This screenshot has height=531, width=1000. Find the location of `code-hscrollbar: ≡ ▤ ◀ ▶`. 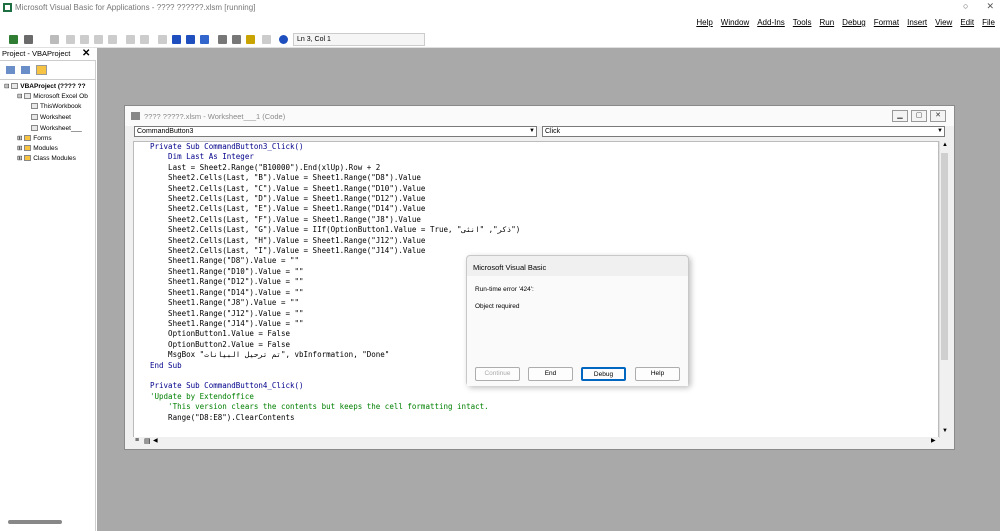

code-hscrollbar: ≡ ▤ ◀ ▶ is located at coordinates (536, 441).